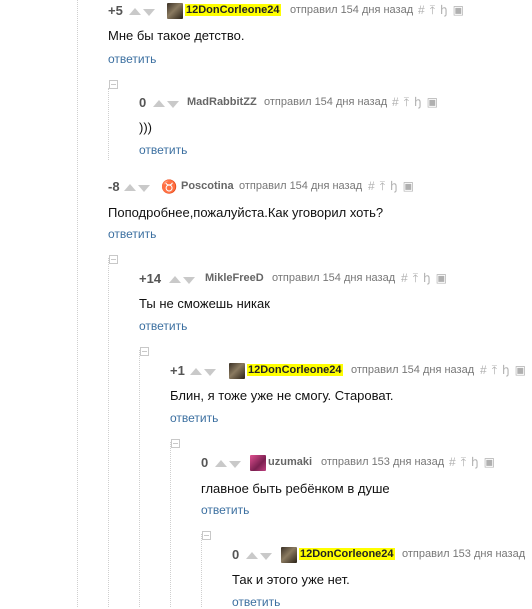  What do you see at coordinates (282, 395) in the screenshot?
I see `comment-text: Блин, я тоже уже не смогу. Староват.` at bounding box center [282, 395].